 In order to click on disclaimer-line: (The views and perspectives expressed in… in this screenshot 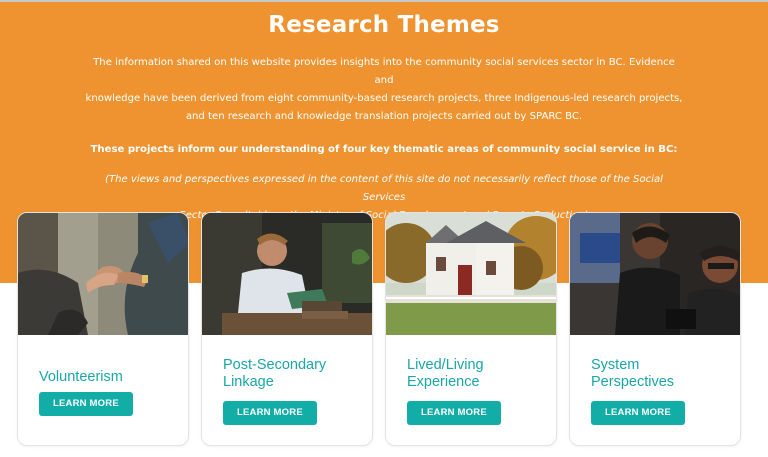, I will do `click(384, 188)`.